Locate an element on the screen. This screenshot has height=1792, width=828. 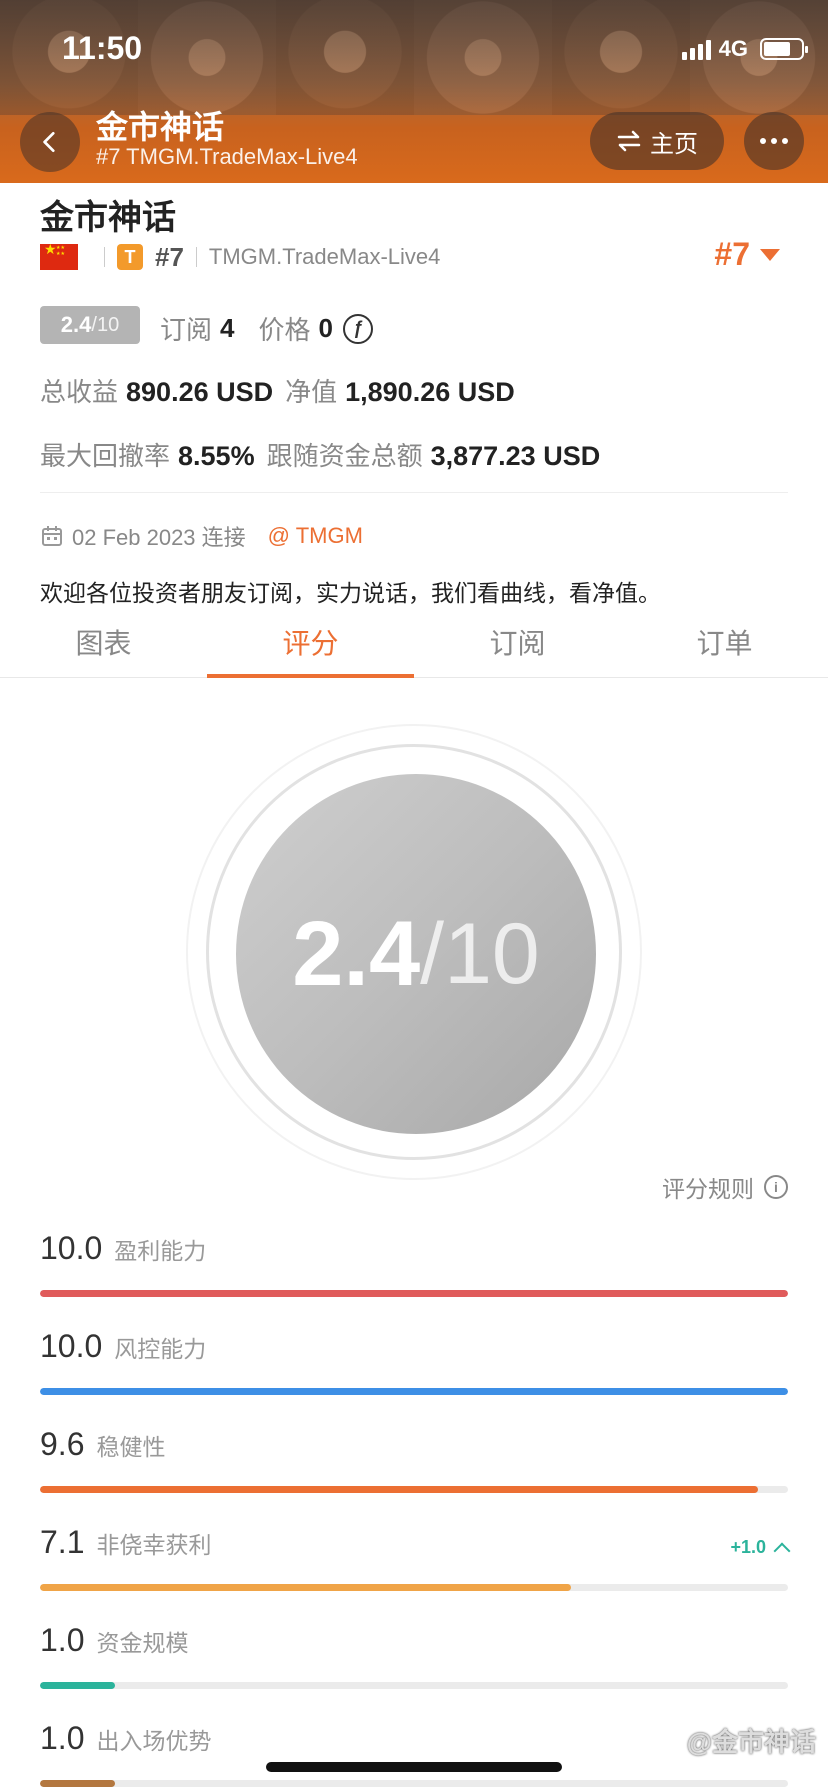
home-indicator is located at coordinates (414, 1767).